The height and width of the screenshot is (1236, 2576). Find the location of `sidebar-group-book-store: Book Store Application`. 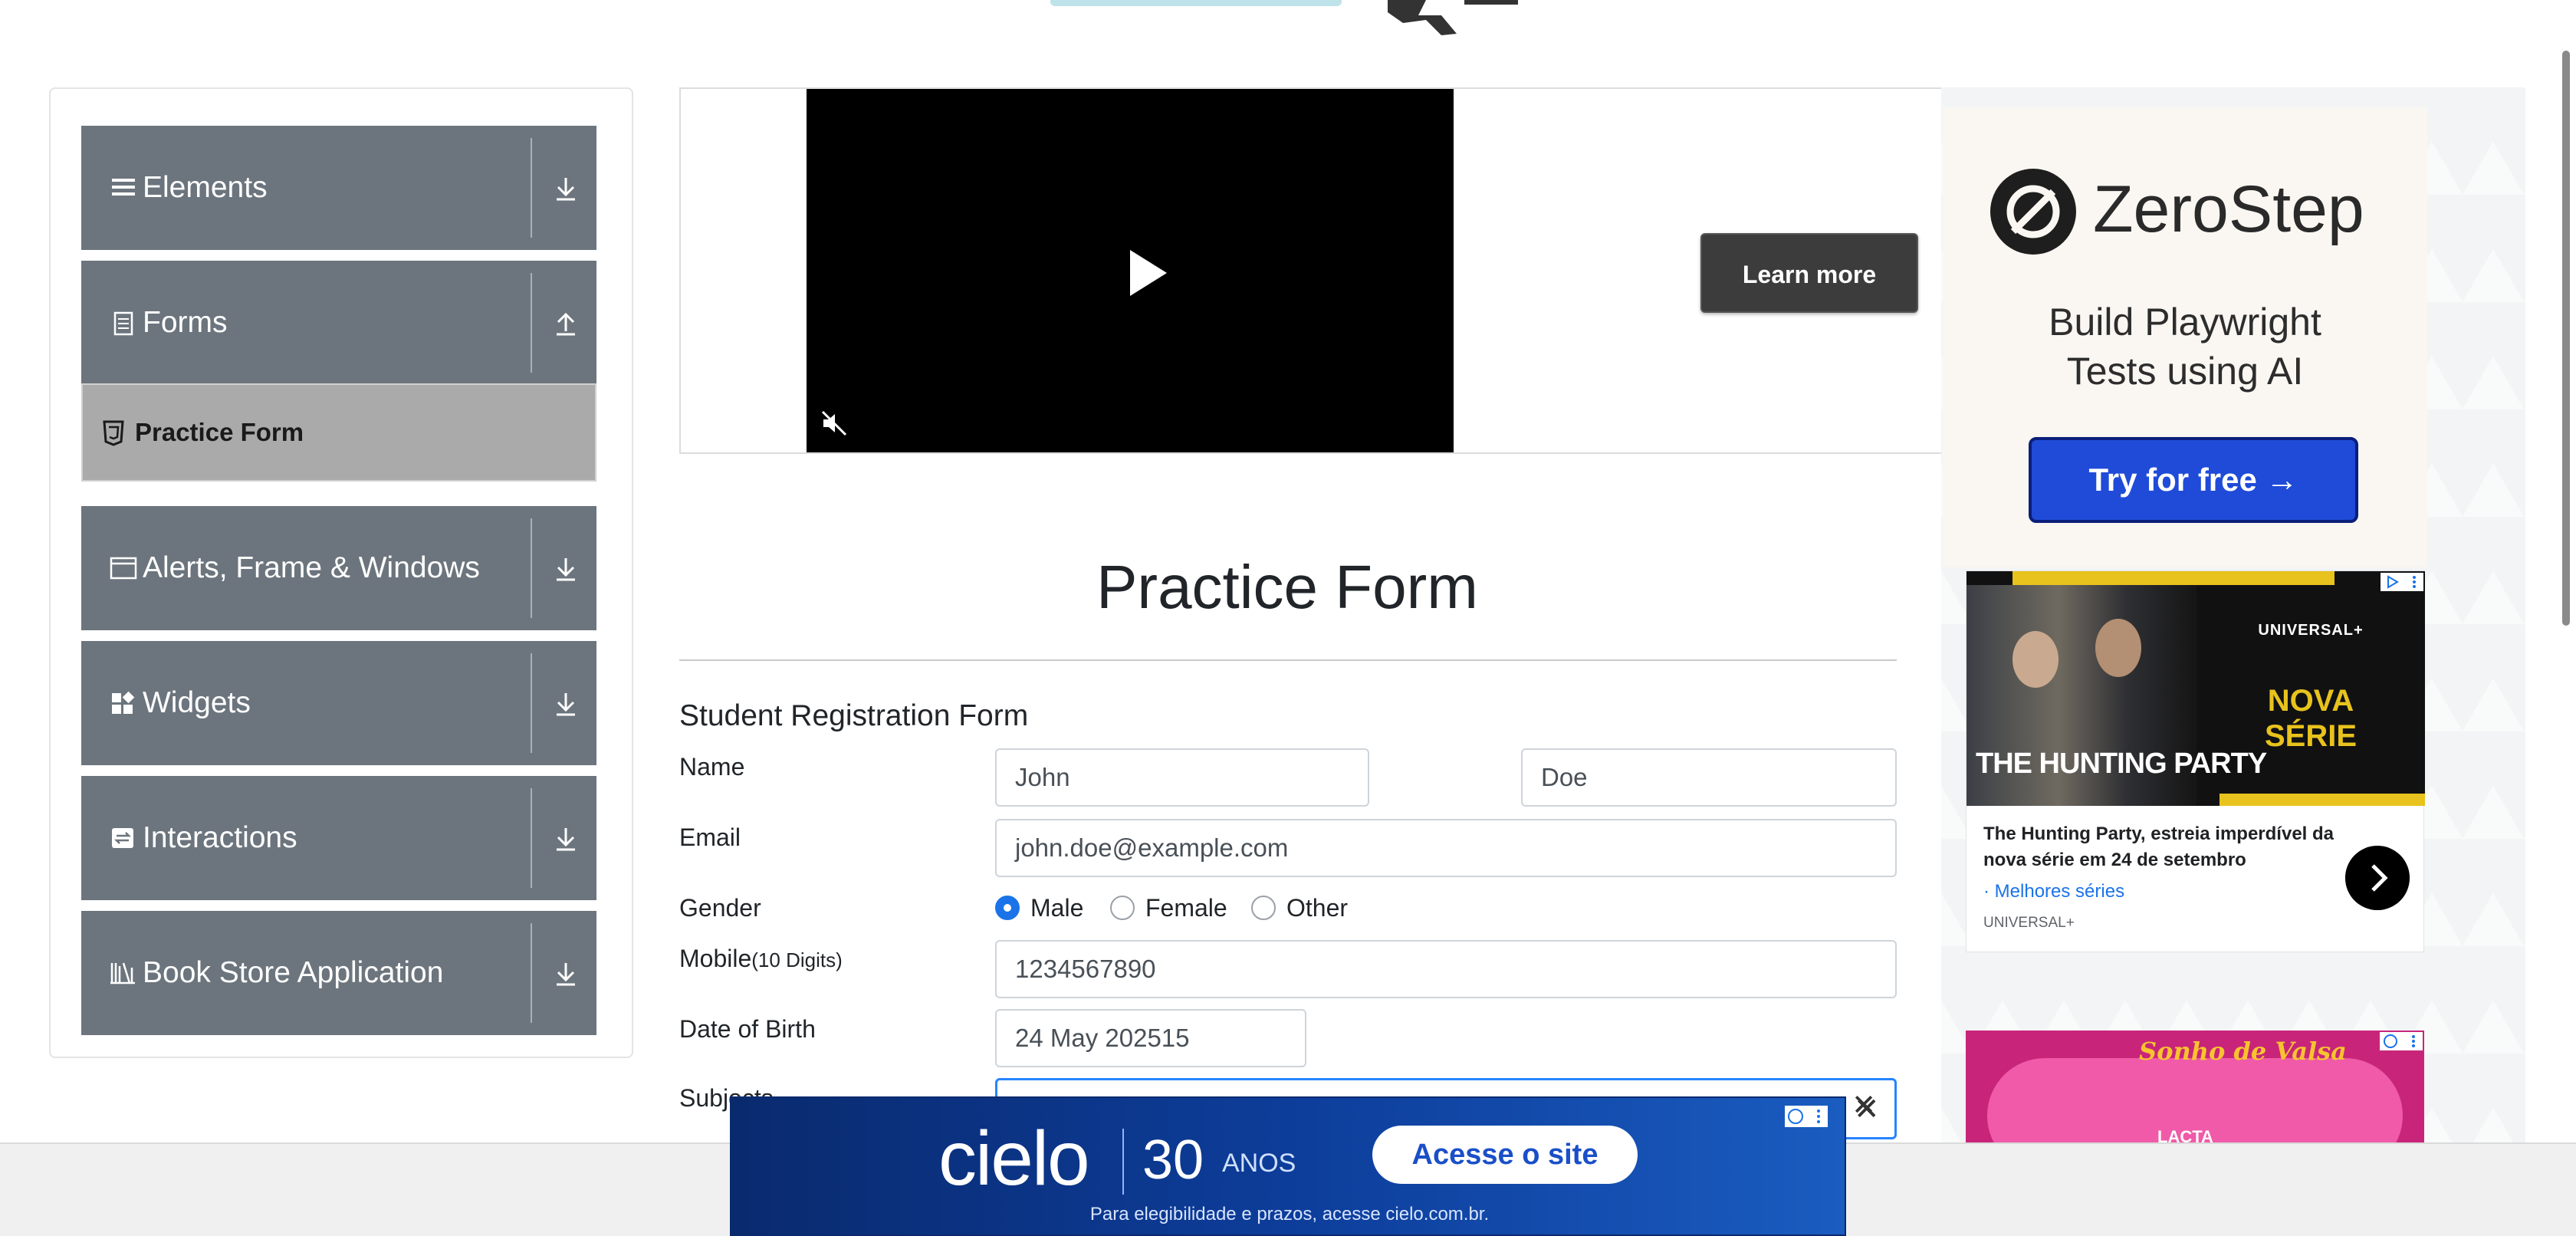

sidebar-group-book-store: Book Store Application is located at coordinates (339, 973).